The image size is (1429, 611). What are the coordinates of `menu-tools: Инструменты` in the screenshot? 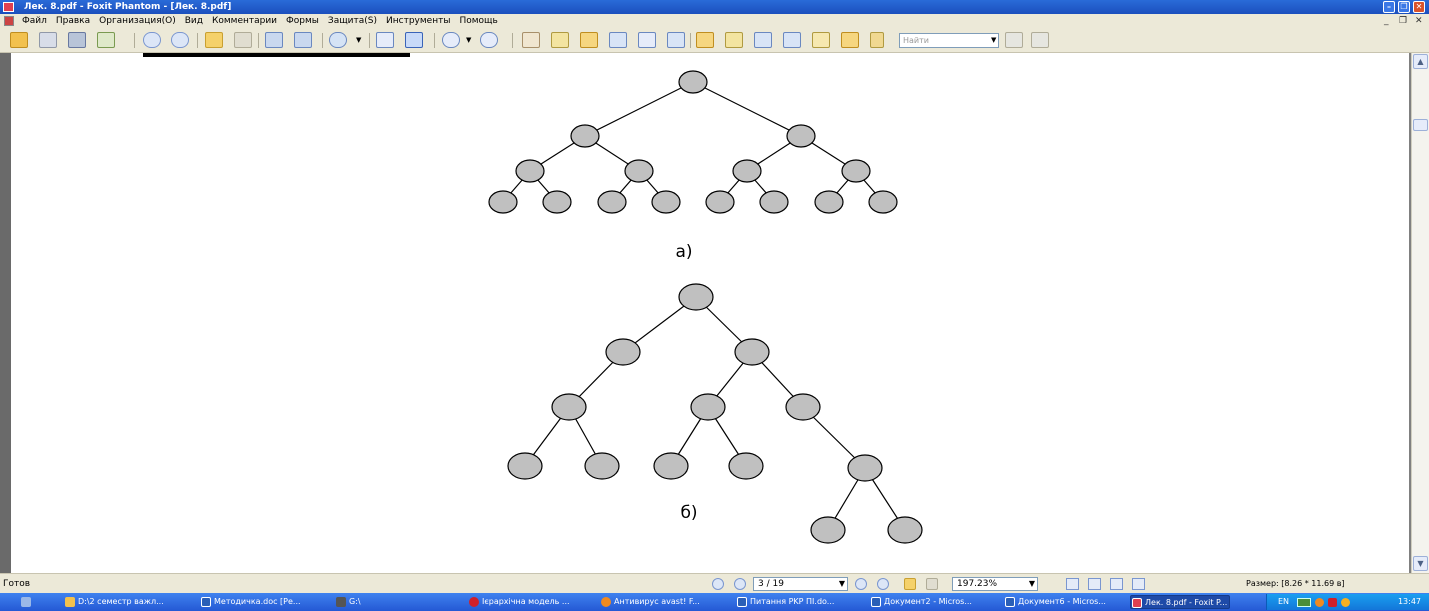 It's located at (418, 21).